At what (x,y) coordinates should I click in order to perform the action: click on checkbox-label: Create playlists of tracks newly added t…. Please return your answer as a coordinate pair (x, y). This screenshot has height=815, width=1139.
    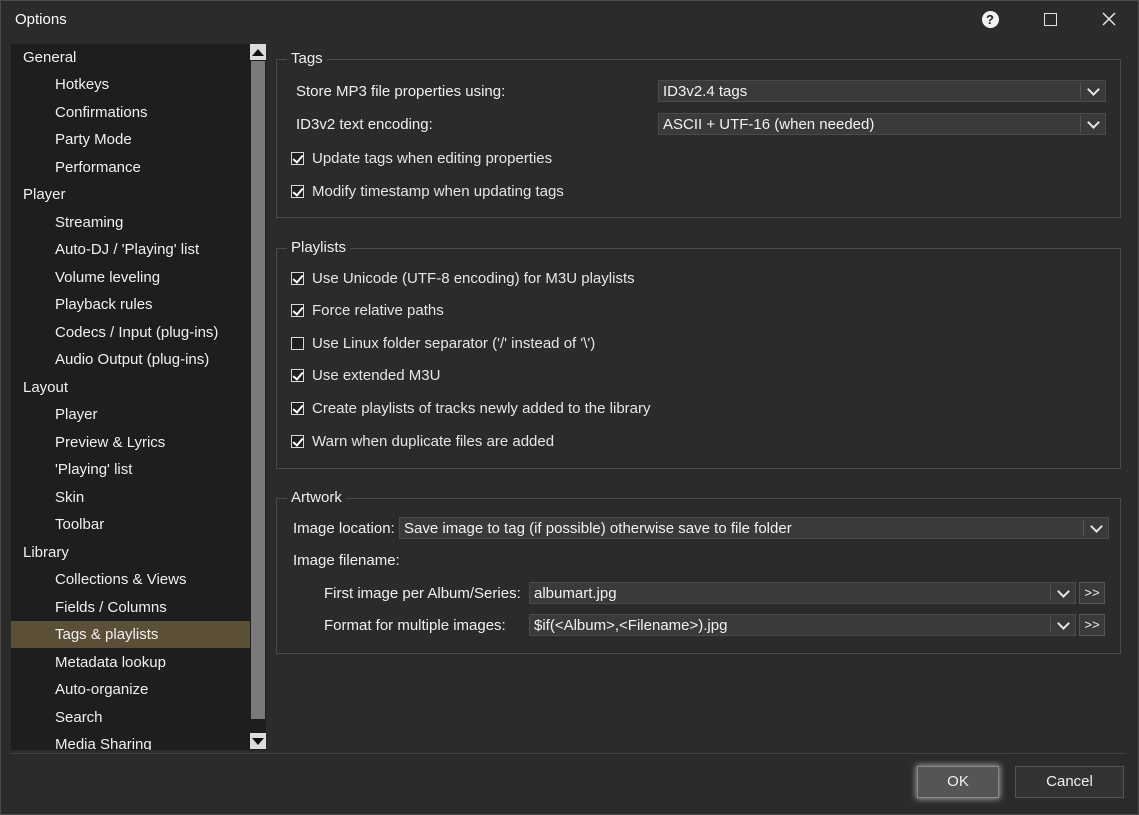
    Looking at the image, I should click on (481, 408).